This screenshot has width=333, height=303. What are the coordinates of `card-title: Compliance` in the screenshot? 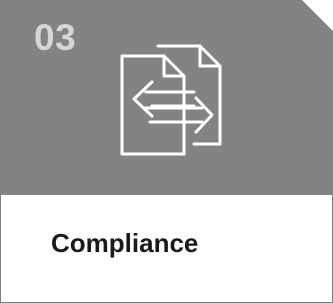 It's located at (125, 243).